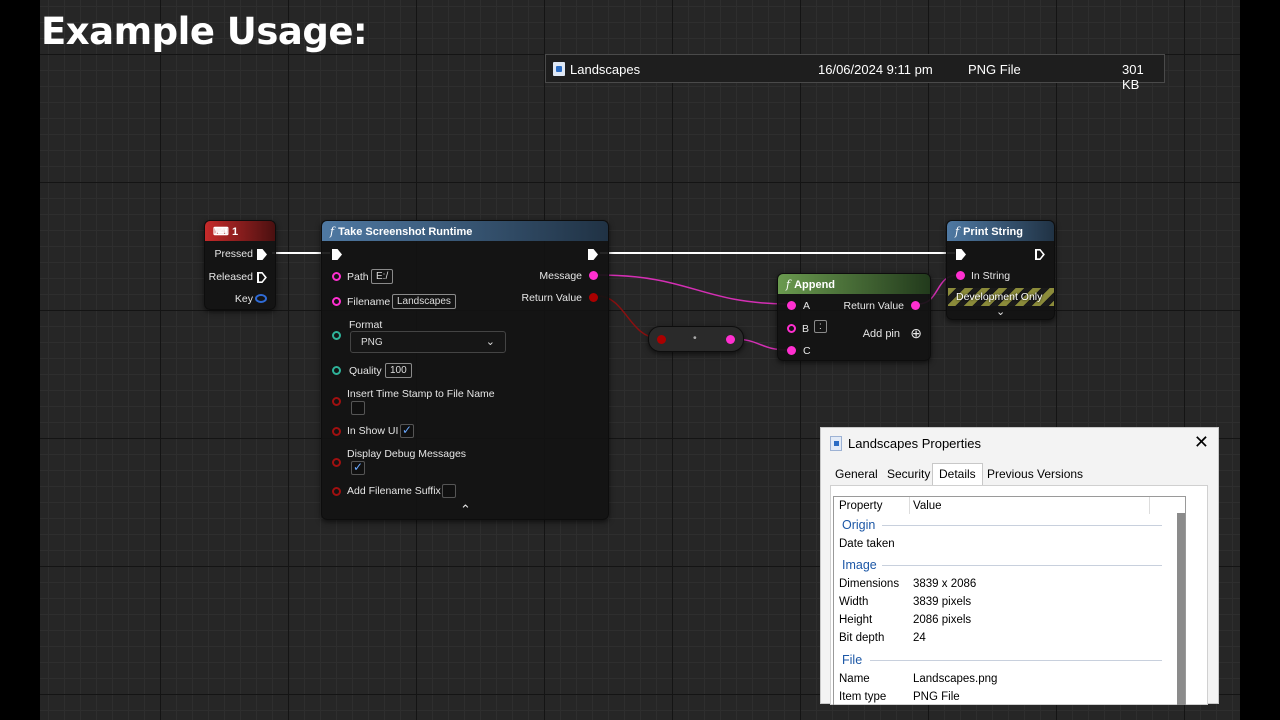 The height and width of the screenshot is (720, 1280). Describe the element at coordinates (336, 370) in the screenshot. I see `quality-pin` at that location.